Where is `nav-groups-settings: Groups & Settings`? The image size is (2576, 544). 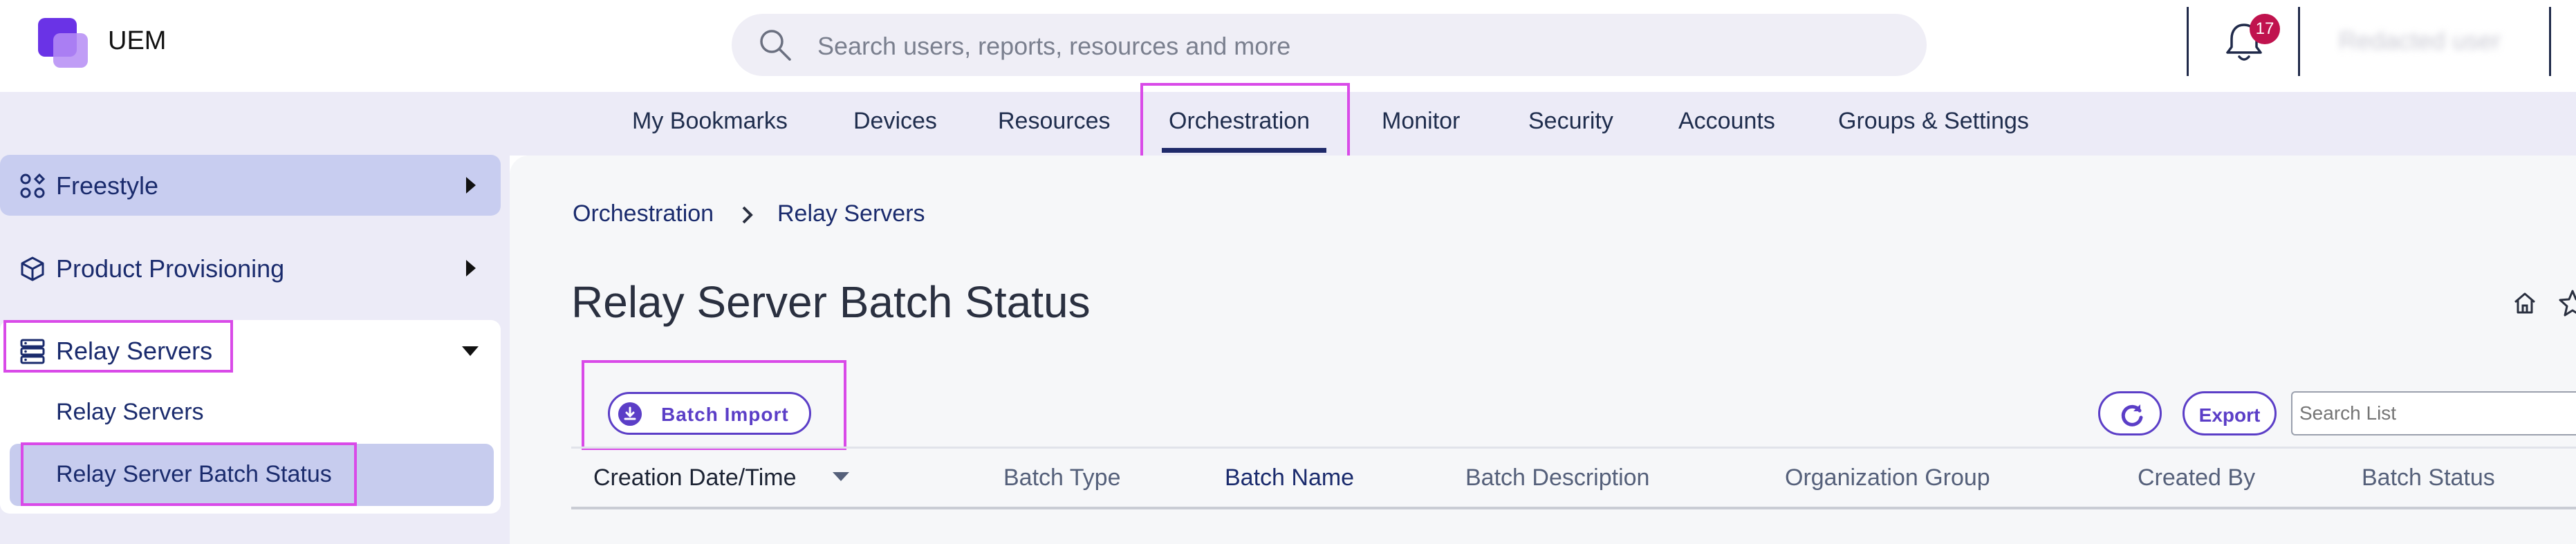
nav-groups-settings: Groups & Settings is located at coordinates (1934, 122).